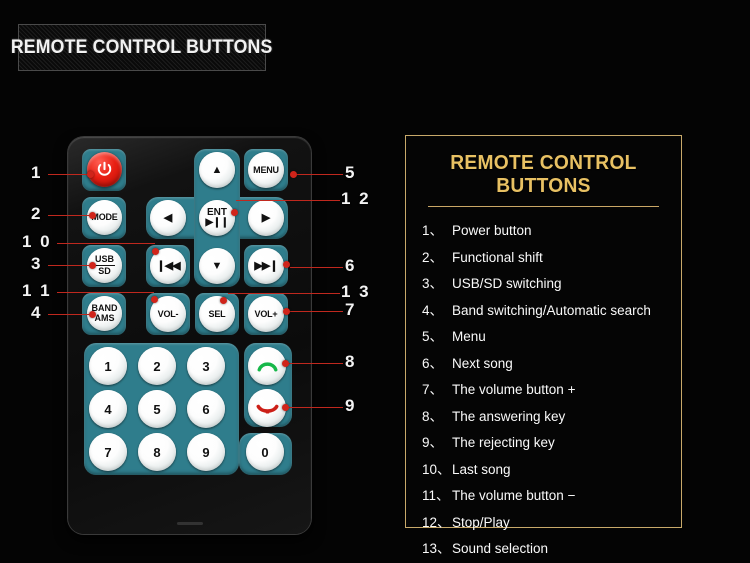 This screenshot has height=563, width=750. I want to click on key-4: 4, so click(108, 409).